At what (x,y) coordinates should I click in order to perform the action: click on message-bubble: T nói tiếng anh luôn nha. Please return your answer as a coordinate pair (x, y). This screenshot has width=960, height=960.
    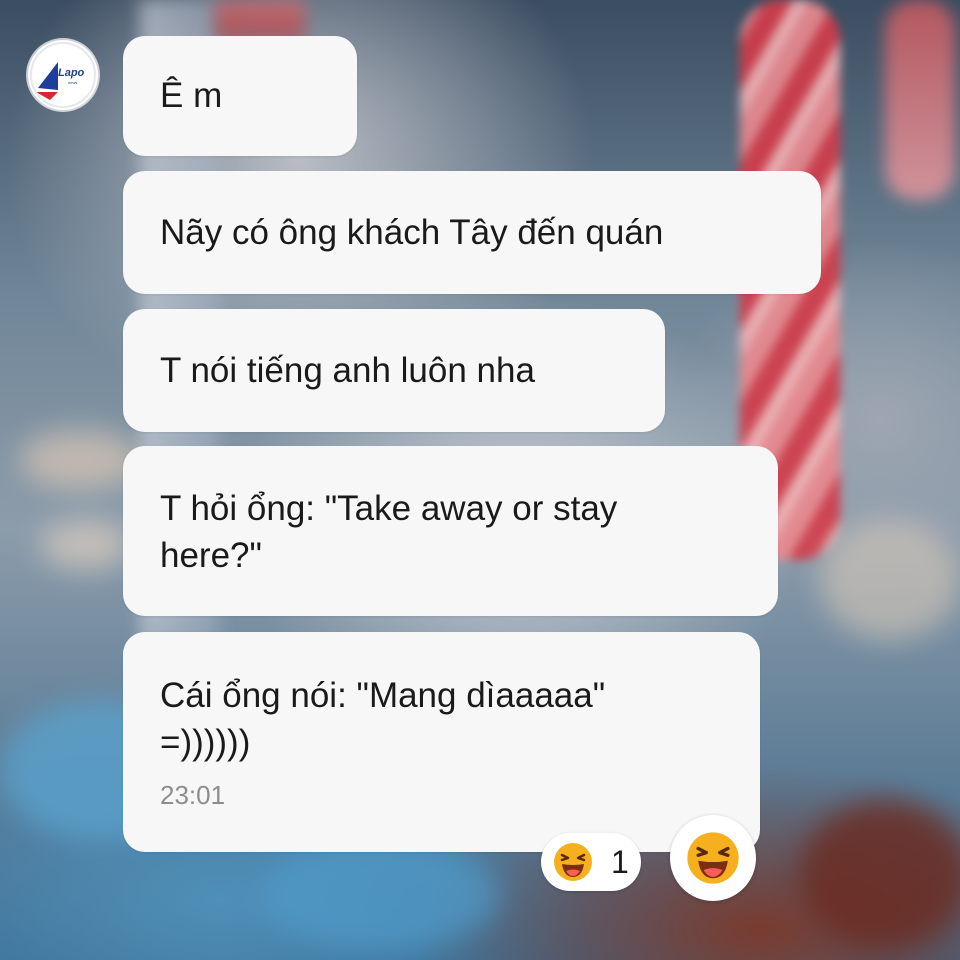
    Looking at the image, I should click on (394, 370).